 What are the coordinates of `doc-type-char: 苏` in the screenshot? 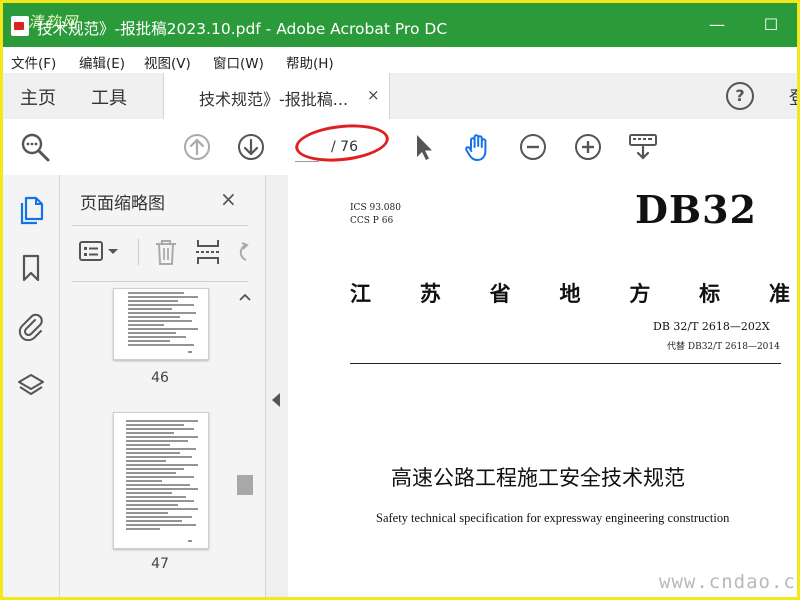 It's located at (430, 293).